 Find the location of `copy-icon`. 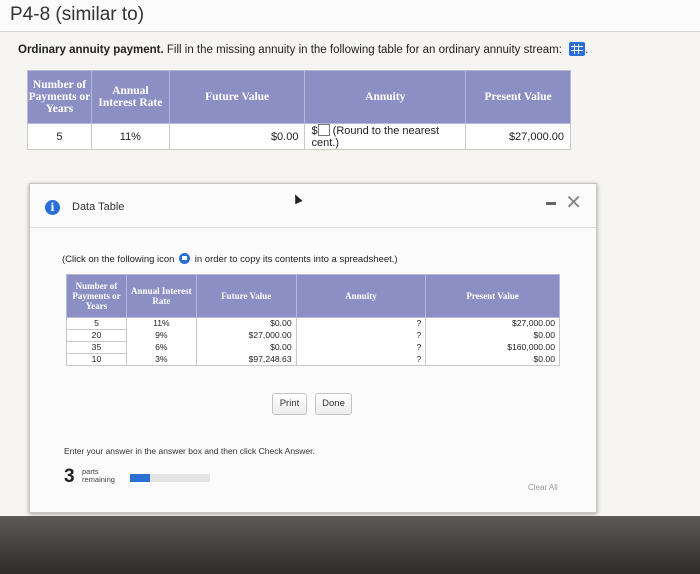

copy-icon is located at coordinates (185, 258).